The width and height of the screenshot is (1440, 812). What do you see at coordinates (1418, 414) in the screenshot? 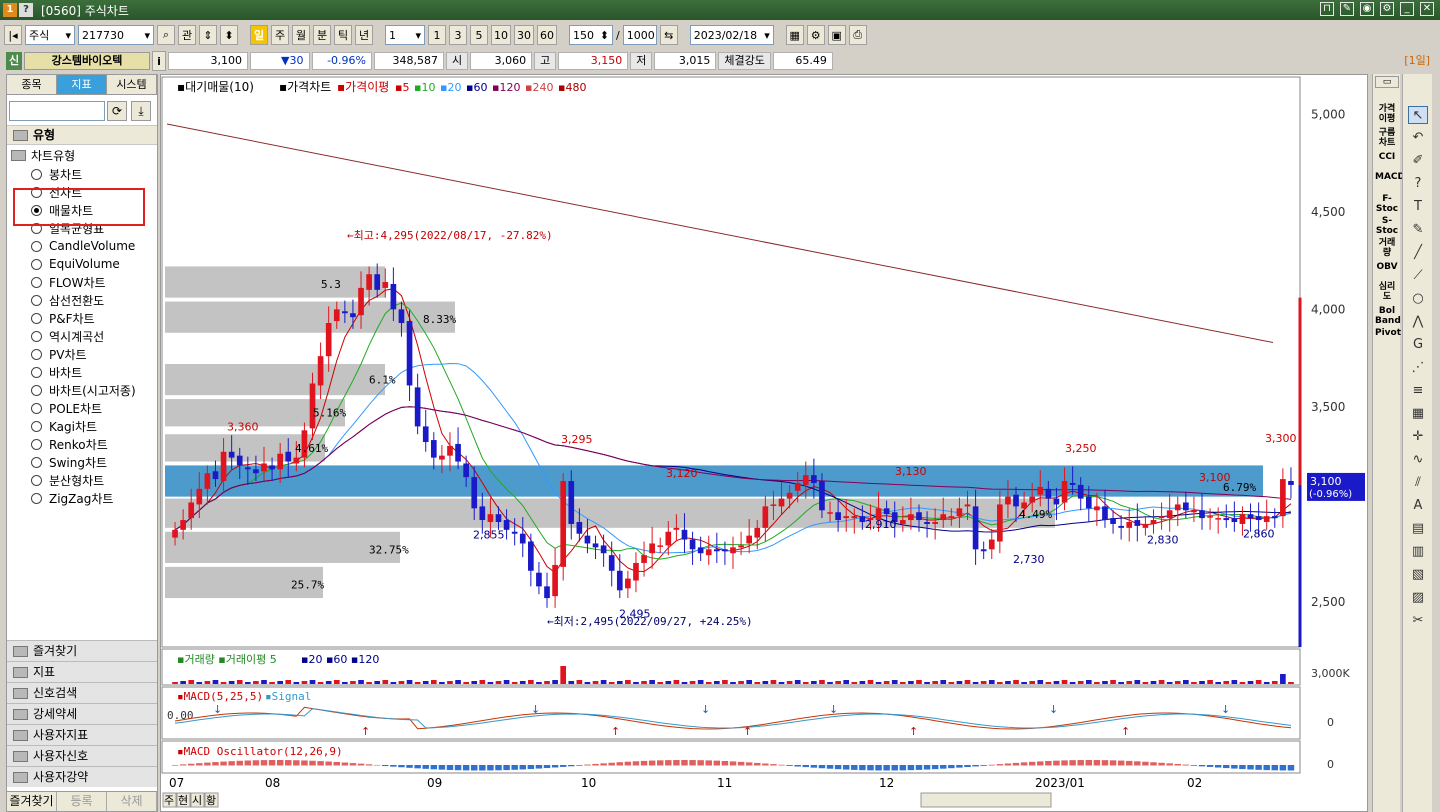
I see `grid-icon: ▦` at bounding box center [1418, 414].